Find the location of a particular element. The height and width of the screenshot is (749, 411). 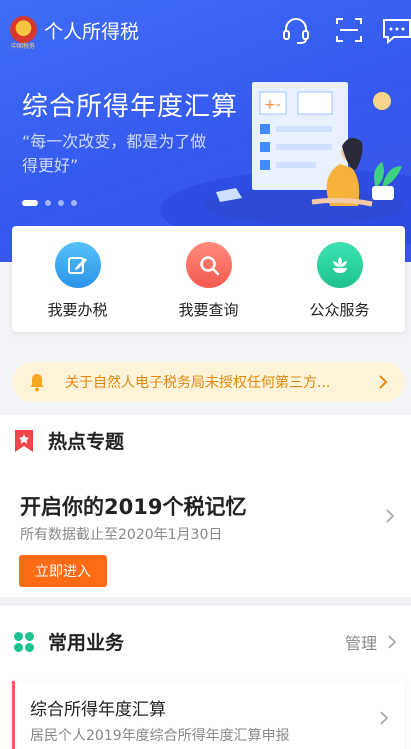

hot-topics-header: 热点专题 is located at coordinates (68, 440).